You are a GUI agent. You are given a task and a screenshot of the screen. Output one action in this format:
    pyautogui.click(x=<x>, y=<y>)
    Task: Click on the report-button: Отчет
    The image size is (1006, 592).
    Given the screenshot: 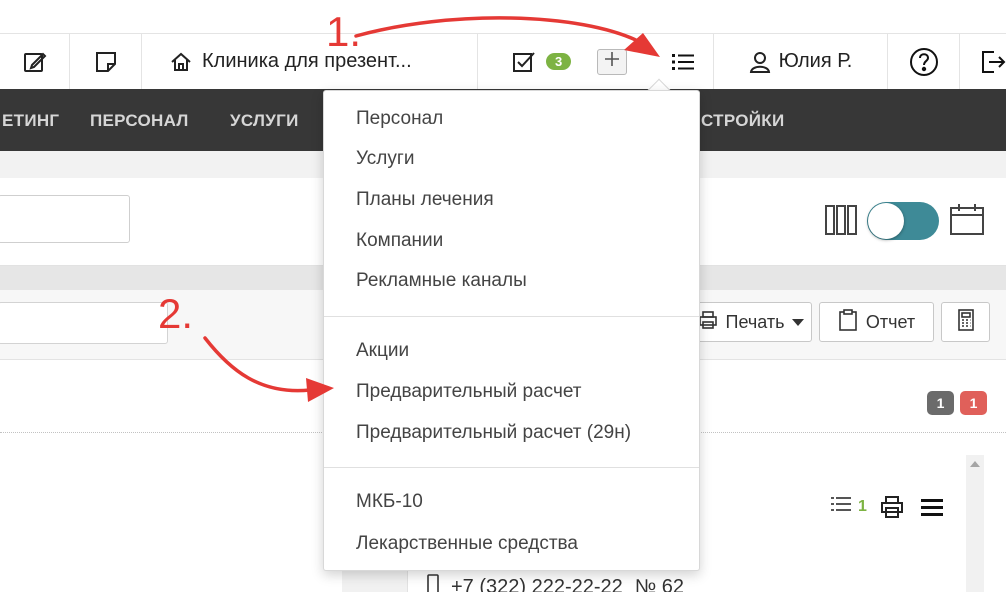 What is the action you would take?
    pyautogui.click(x=876, y=322)
    